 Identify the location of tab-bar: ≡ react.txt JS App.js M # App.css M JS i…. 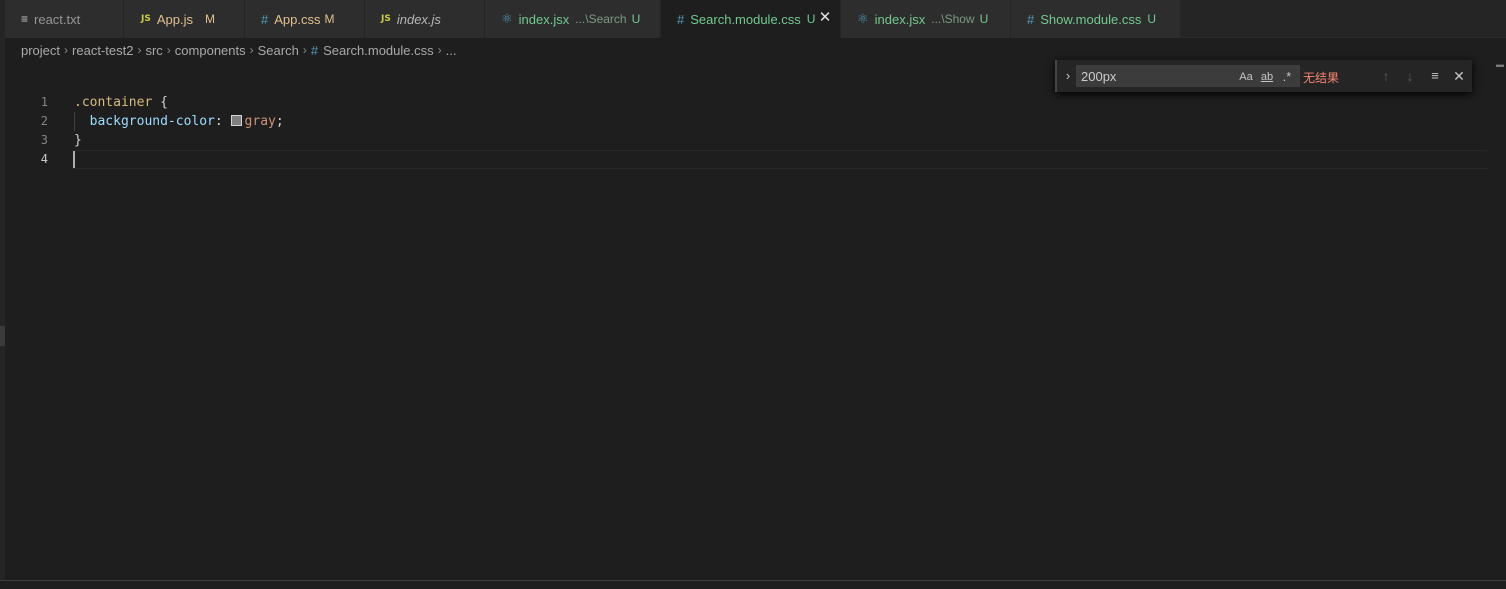
(755, 19).